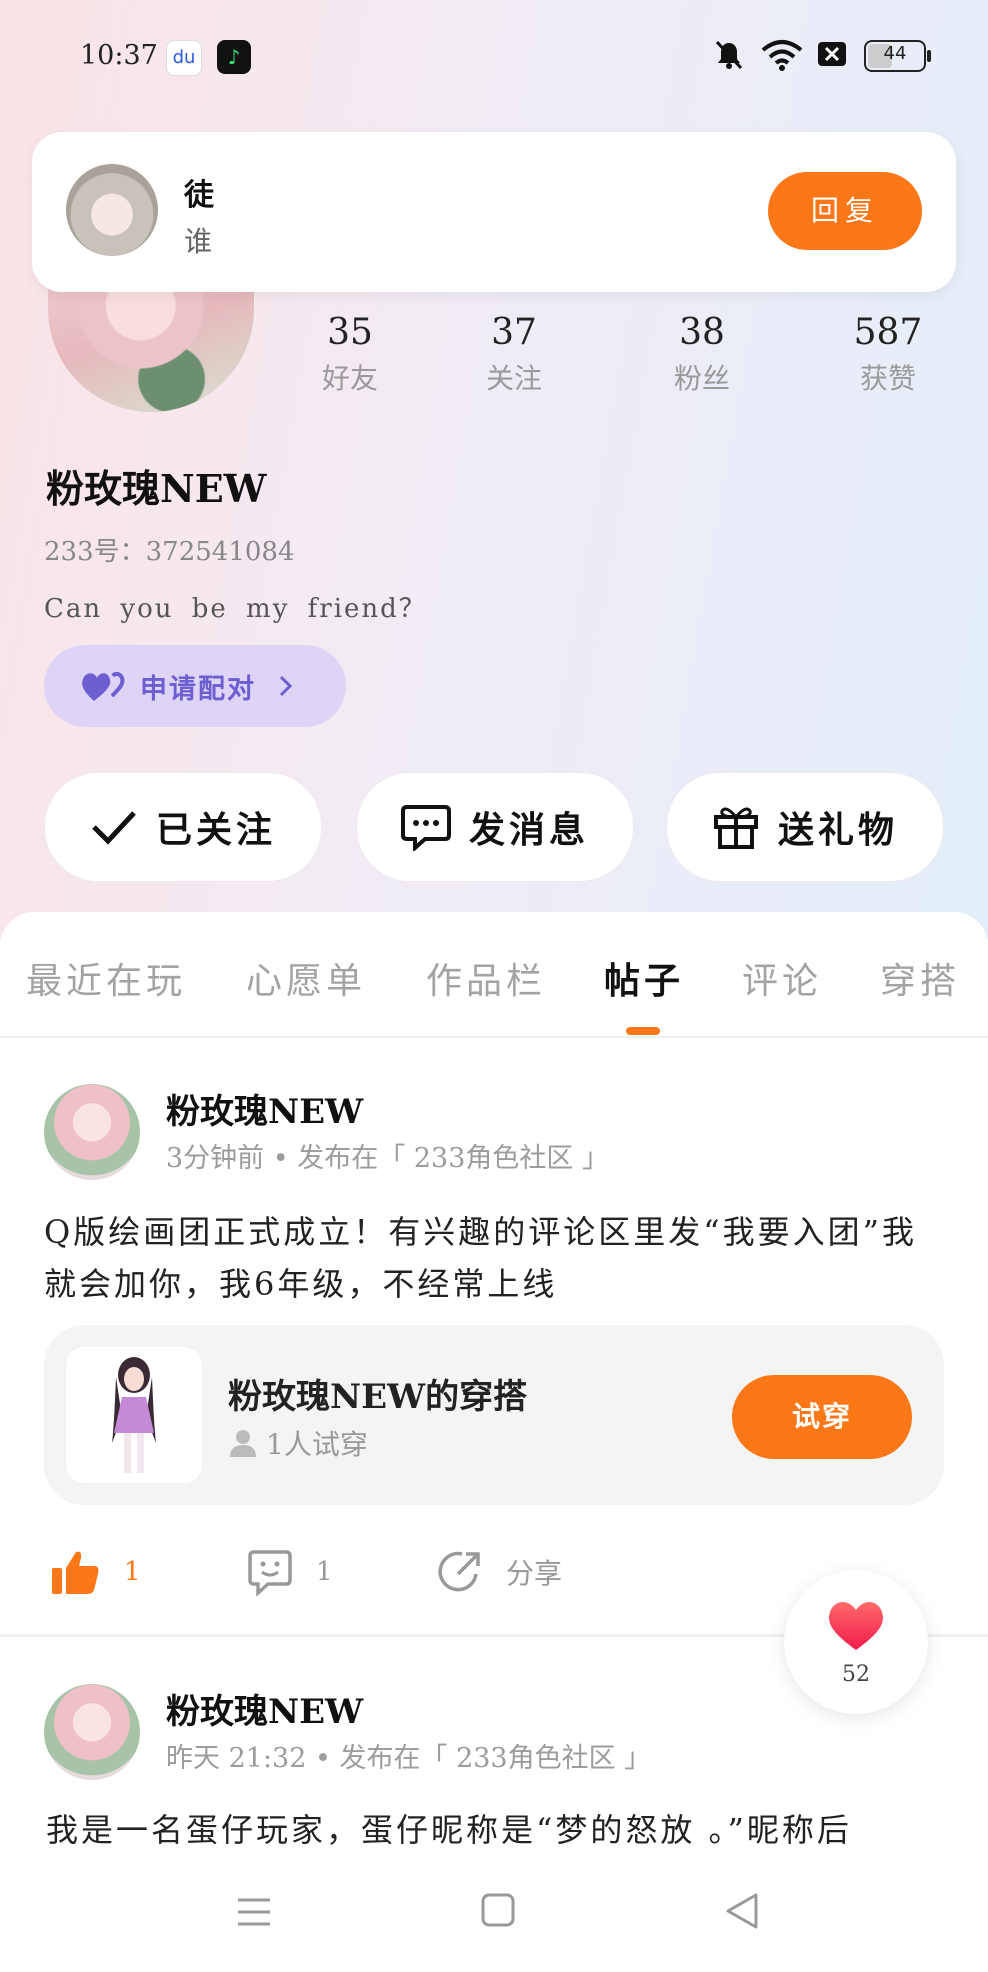  What do you see at coordinates (494, 212) in the screenshot?
I see `message-notification: 徒 谁 回复` at bounding box center [494, 212].